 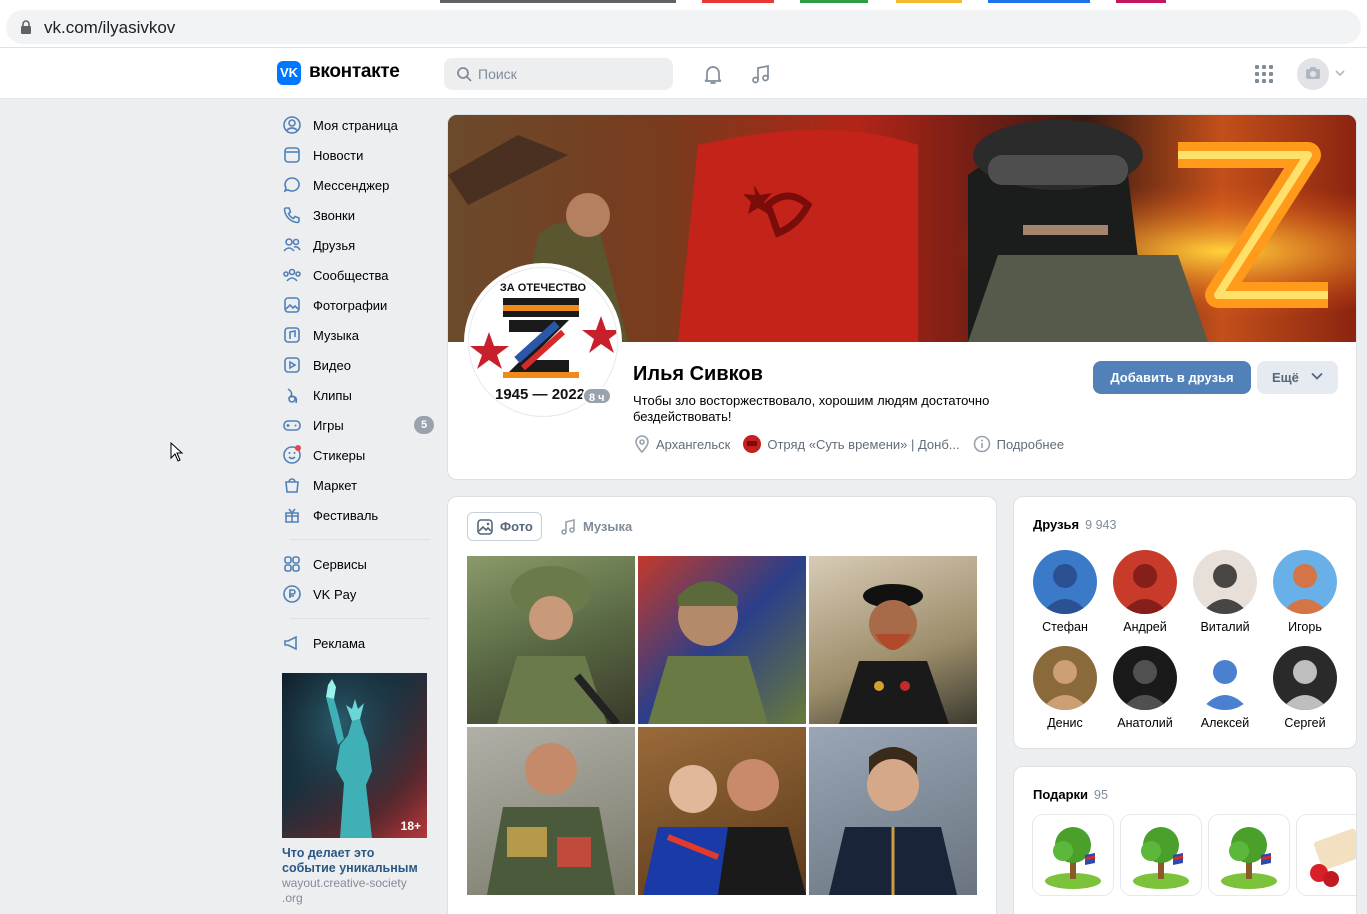 I want to click on profile-name: Илья Сивков, so click(x=698, y=374).